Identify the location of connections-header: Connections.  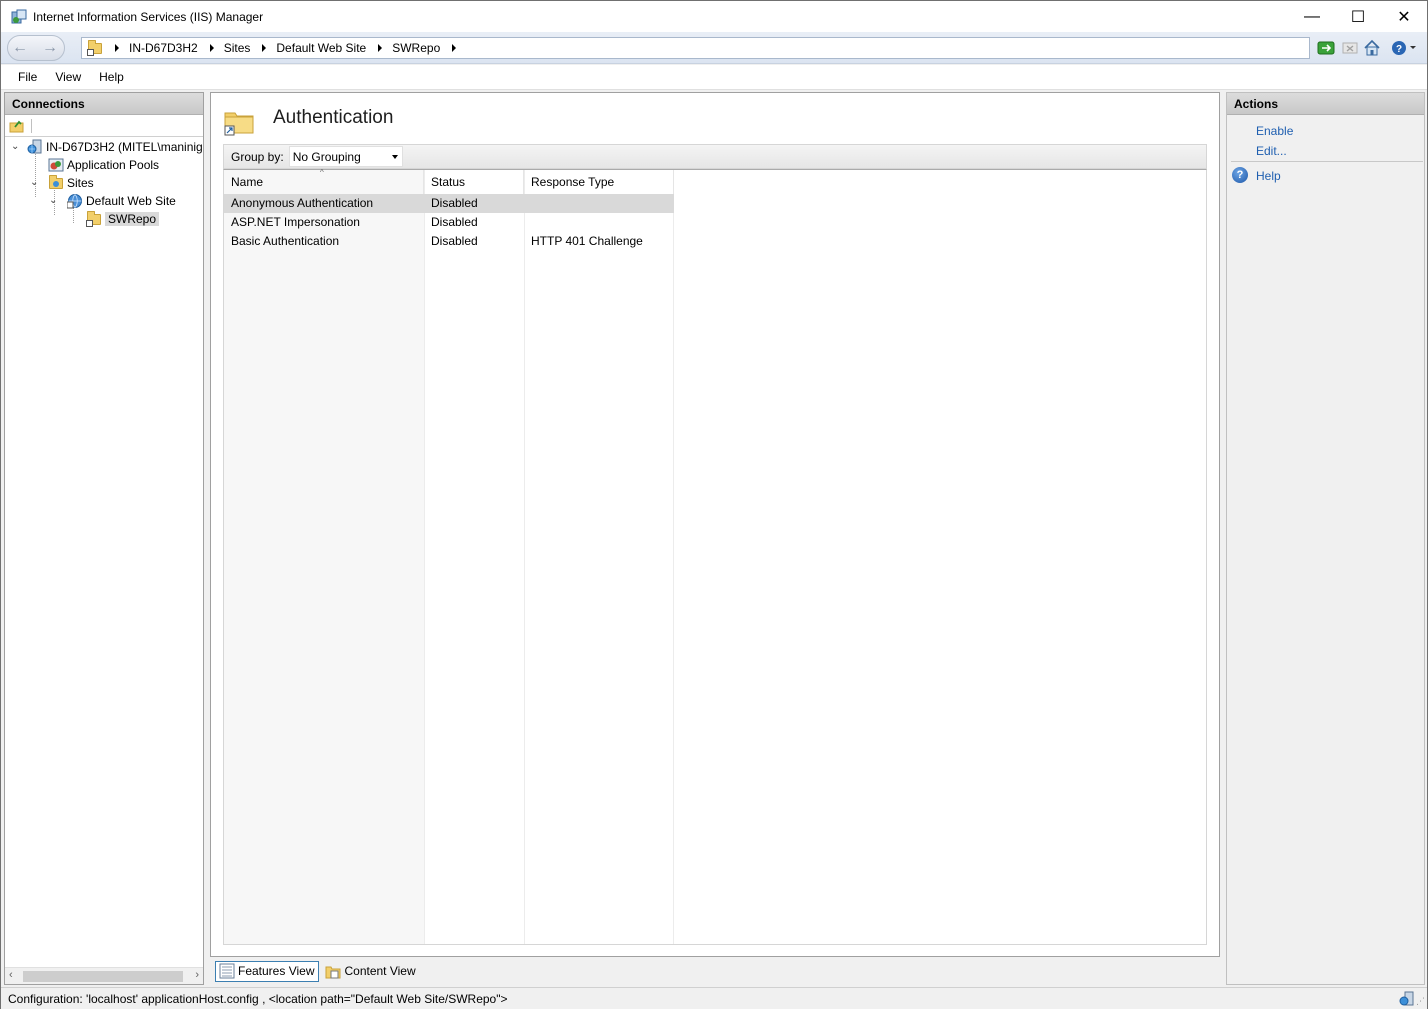
(104, 104).